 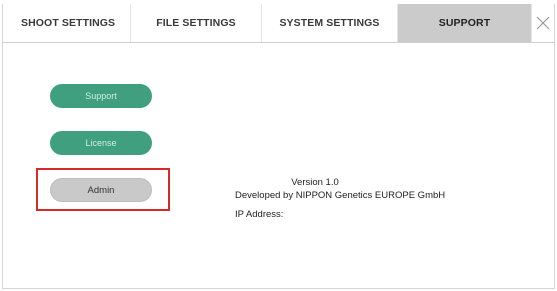 I want to click on support-button: Support, so click(x=101, y=96).